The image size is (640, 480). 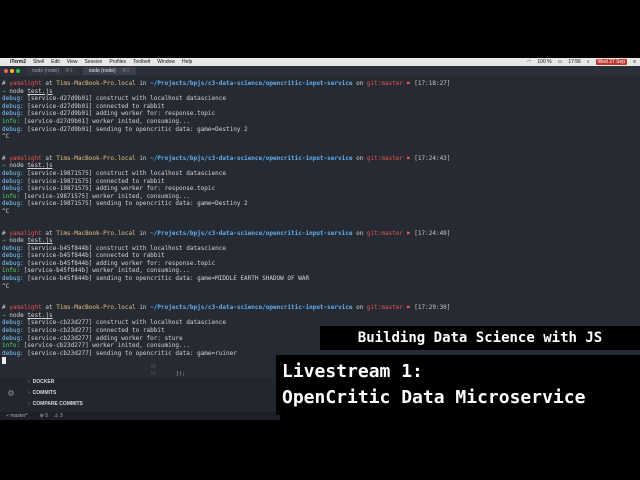 I want to click on sidebar-item-compare-commits: › COMPARE COMMITS, so click(x=55, y=404).